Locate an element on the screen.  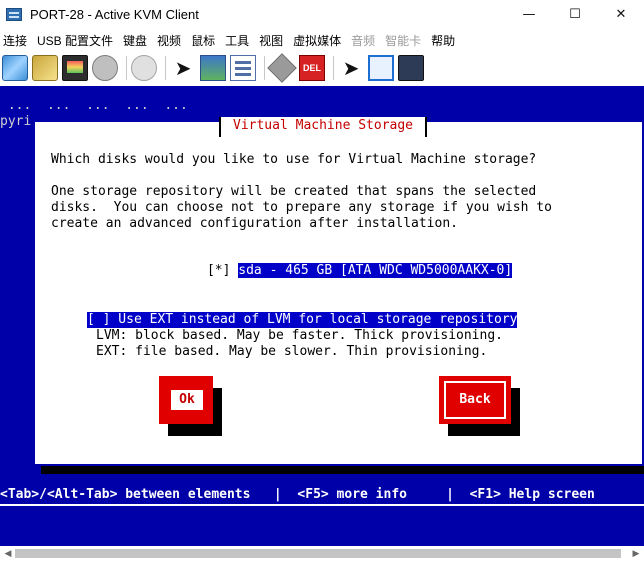
scroll-left-icon: ◀ is located at coordinates (8, 553).